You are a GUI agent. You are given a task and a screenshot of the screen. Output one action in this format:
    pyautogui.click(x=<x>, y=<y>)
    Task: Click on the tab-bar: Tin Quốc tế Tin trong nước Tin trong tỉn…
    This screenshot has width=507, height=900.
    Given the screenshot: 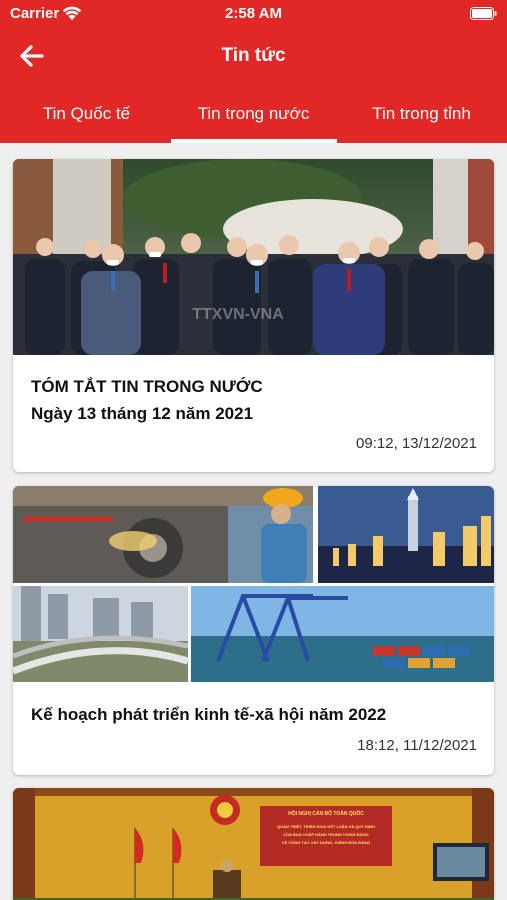 What is the action you would take?
    pyautogui.click(x=253, y=117)
    